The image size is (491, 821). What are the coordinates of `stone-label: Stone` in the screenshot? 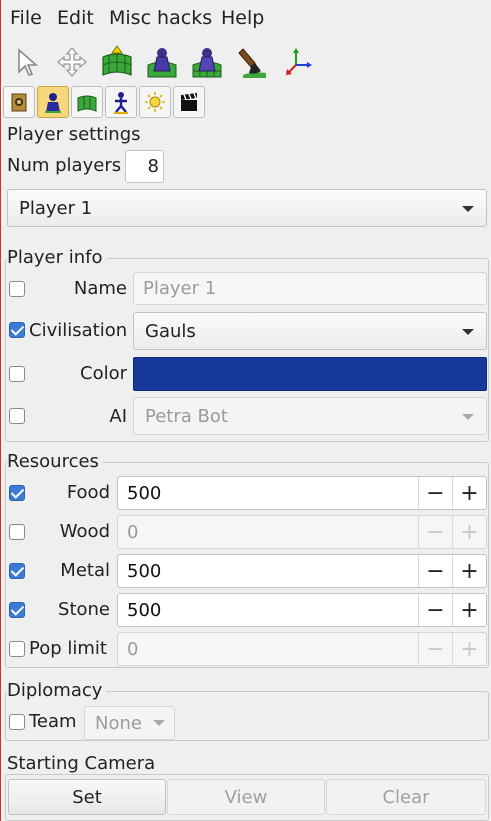 It's located at (84, 609).